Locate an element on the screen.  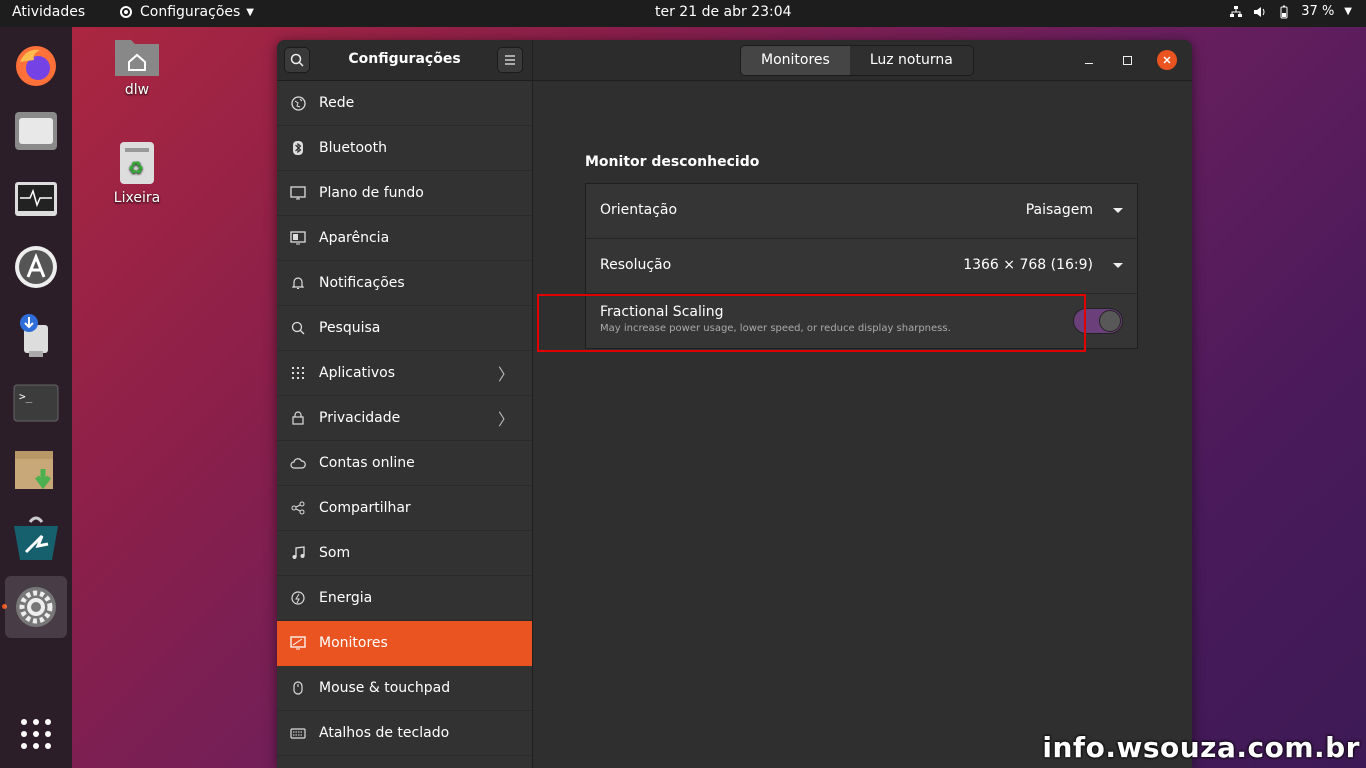
keyboard-icon is located at coordinates (298, 733).